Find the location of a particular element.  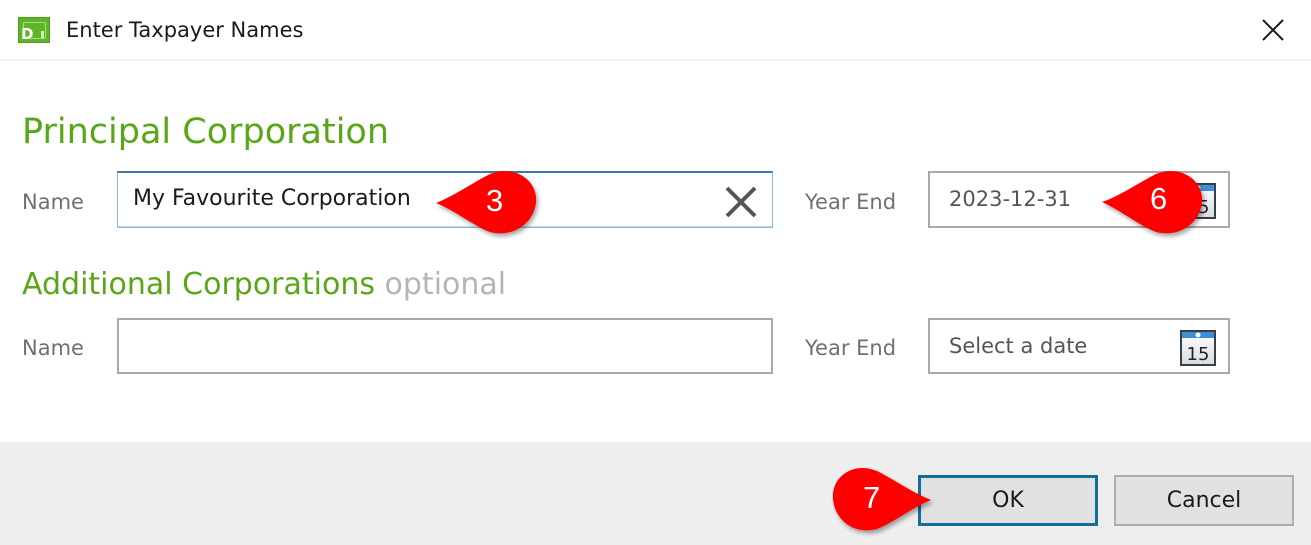

additional-name-field is located at coordinates (445, 346).